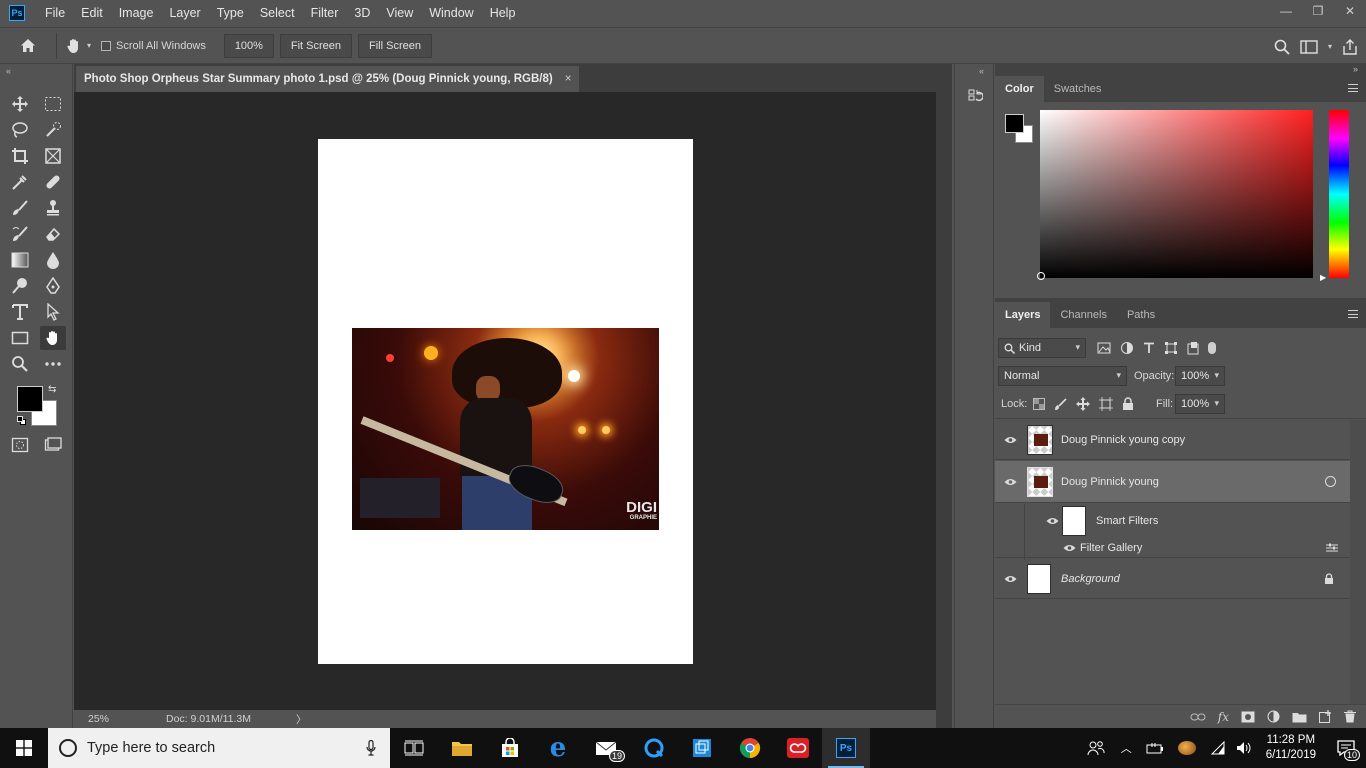 The height and width of the screenshot is (768, 1366). Describe the element at coordinates (1212, 348) in the screenshot. I see `filter-toggle-icon` at that location.